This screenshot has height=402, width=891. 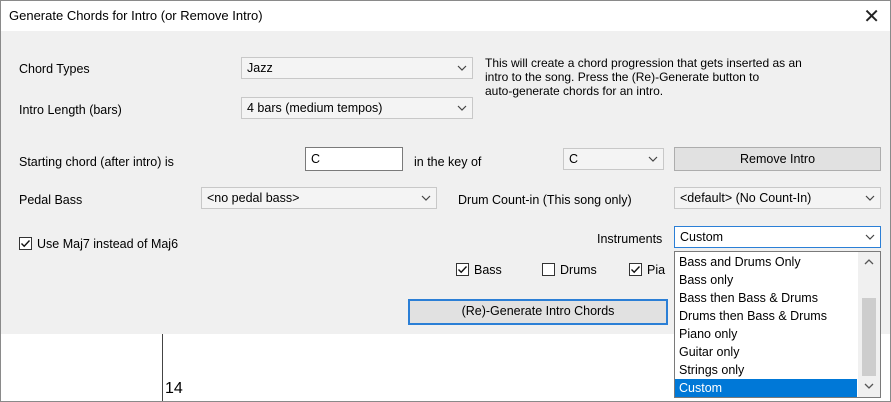 I want to click on dropdown-scrollbar, so click(x=869, y=324).